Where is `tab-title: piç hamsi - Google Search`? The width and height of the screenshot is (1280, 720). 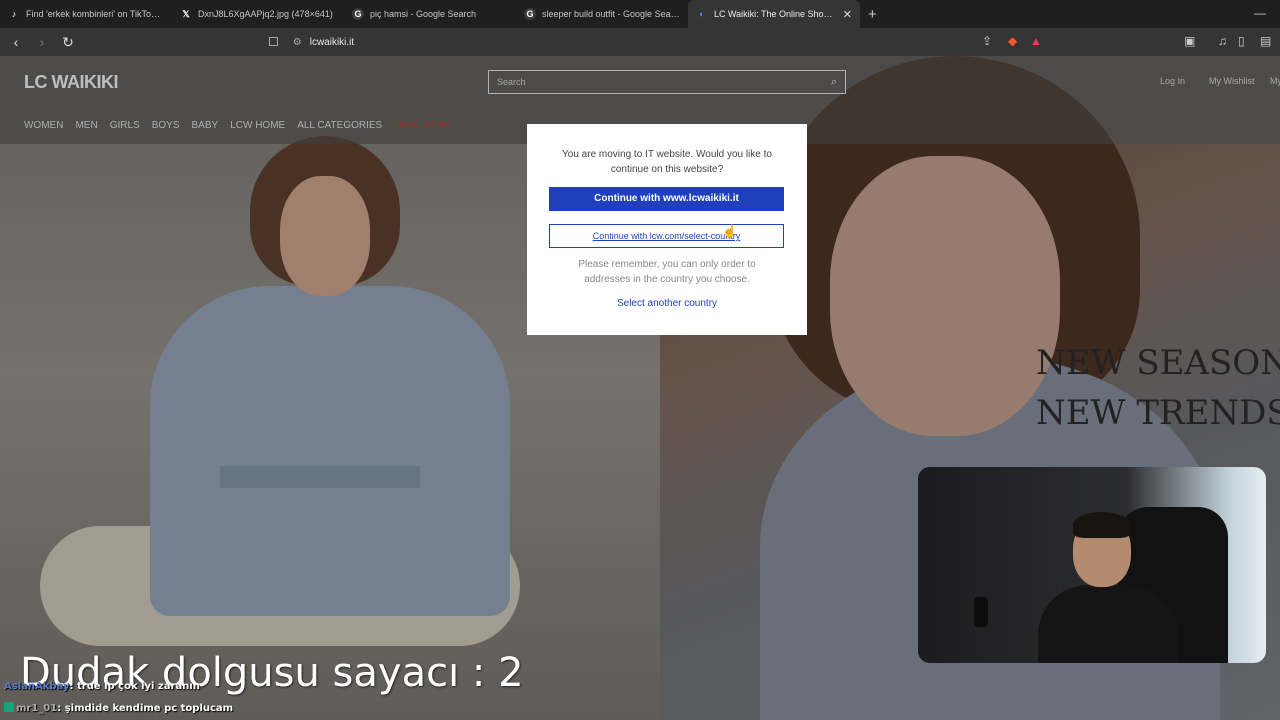
tab-title: piç hamsi - Google Search is located at coordinates (423, 14).